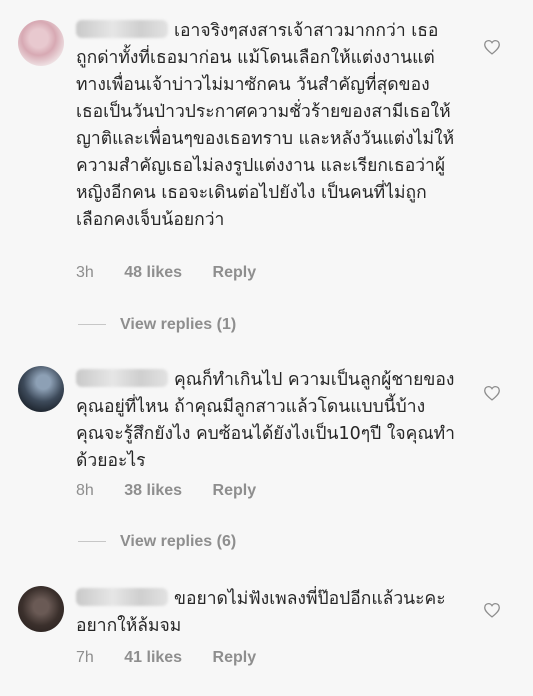  What do you see at coordinates (153, 657) in the screenshot?
I see `likes-count: 41 likes` at bounding box center [153, 657].